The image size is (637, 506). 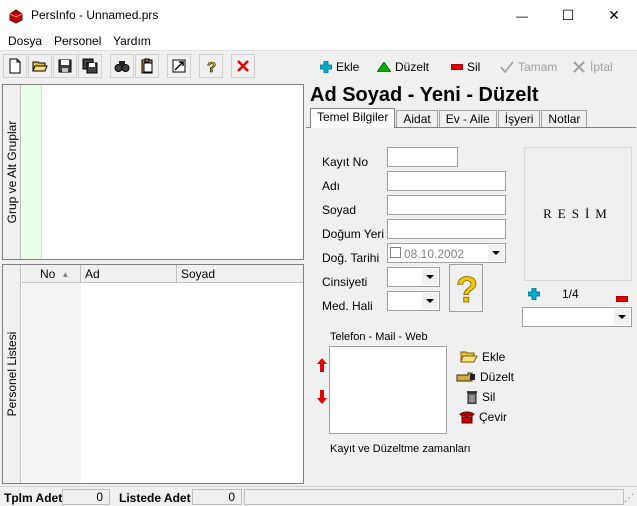 I want to click on find-icon, so click(x=122, y=66).